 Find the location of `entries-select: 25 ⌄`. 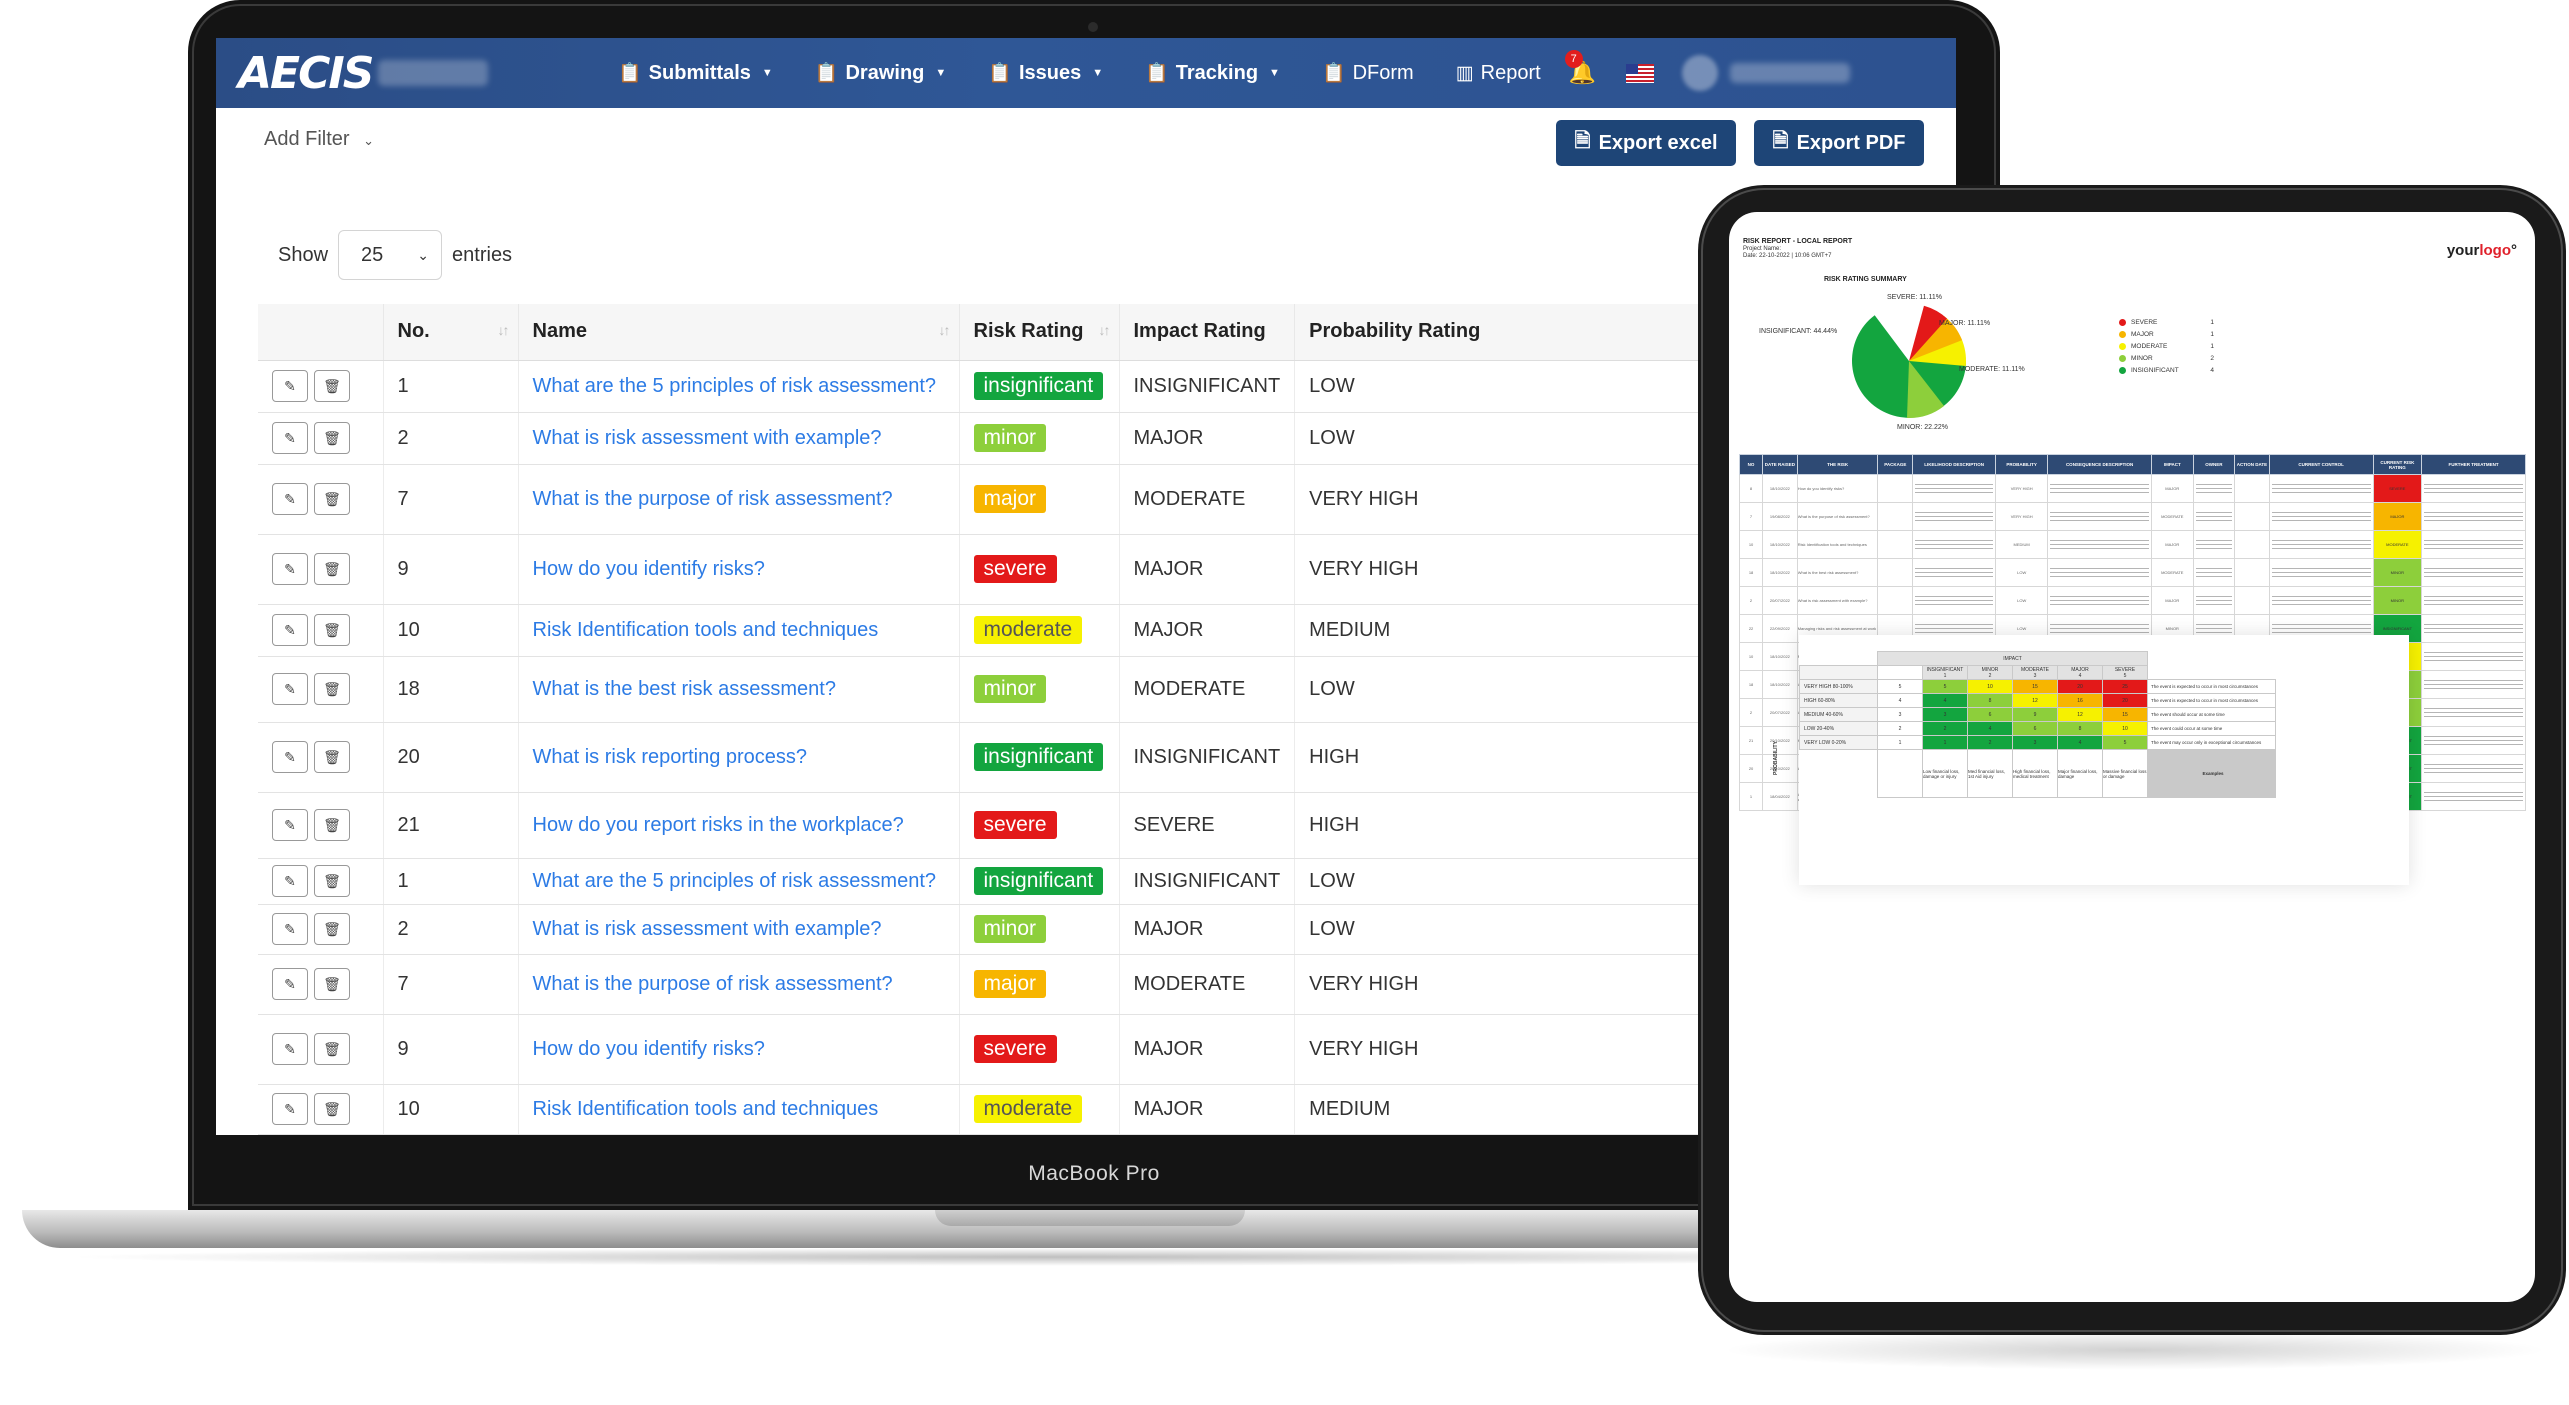

entries-select: 25 ⌄ is located at coordinates (390, 255).